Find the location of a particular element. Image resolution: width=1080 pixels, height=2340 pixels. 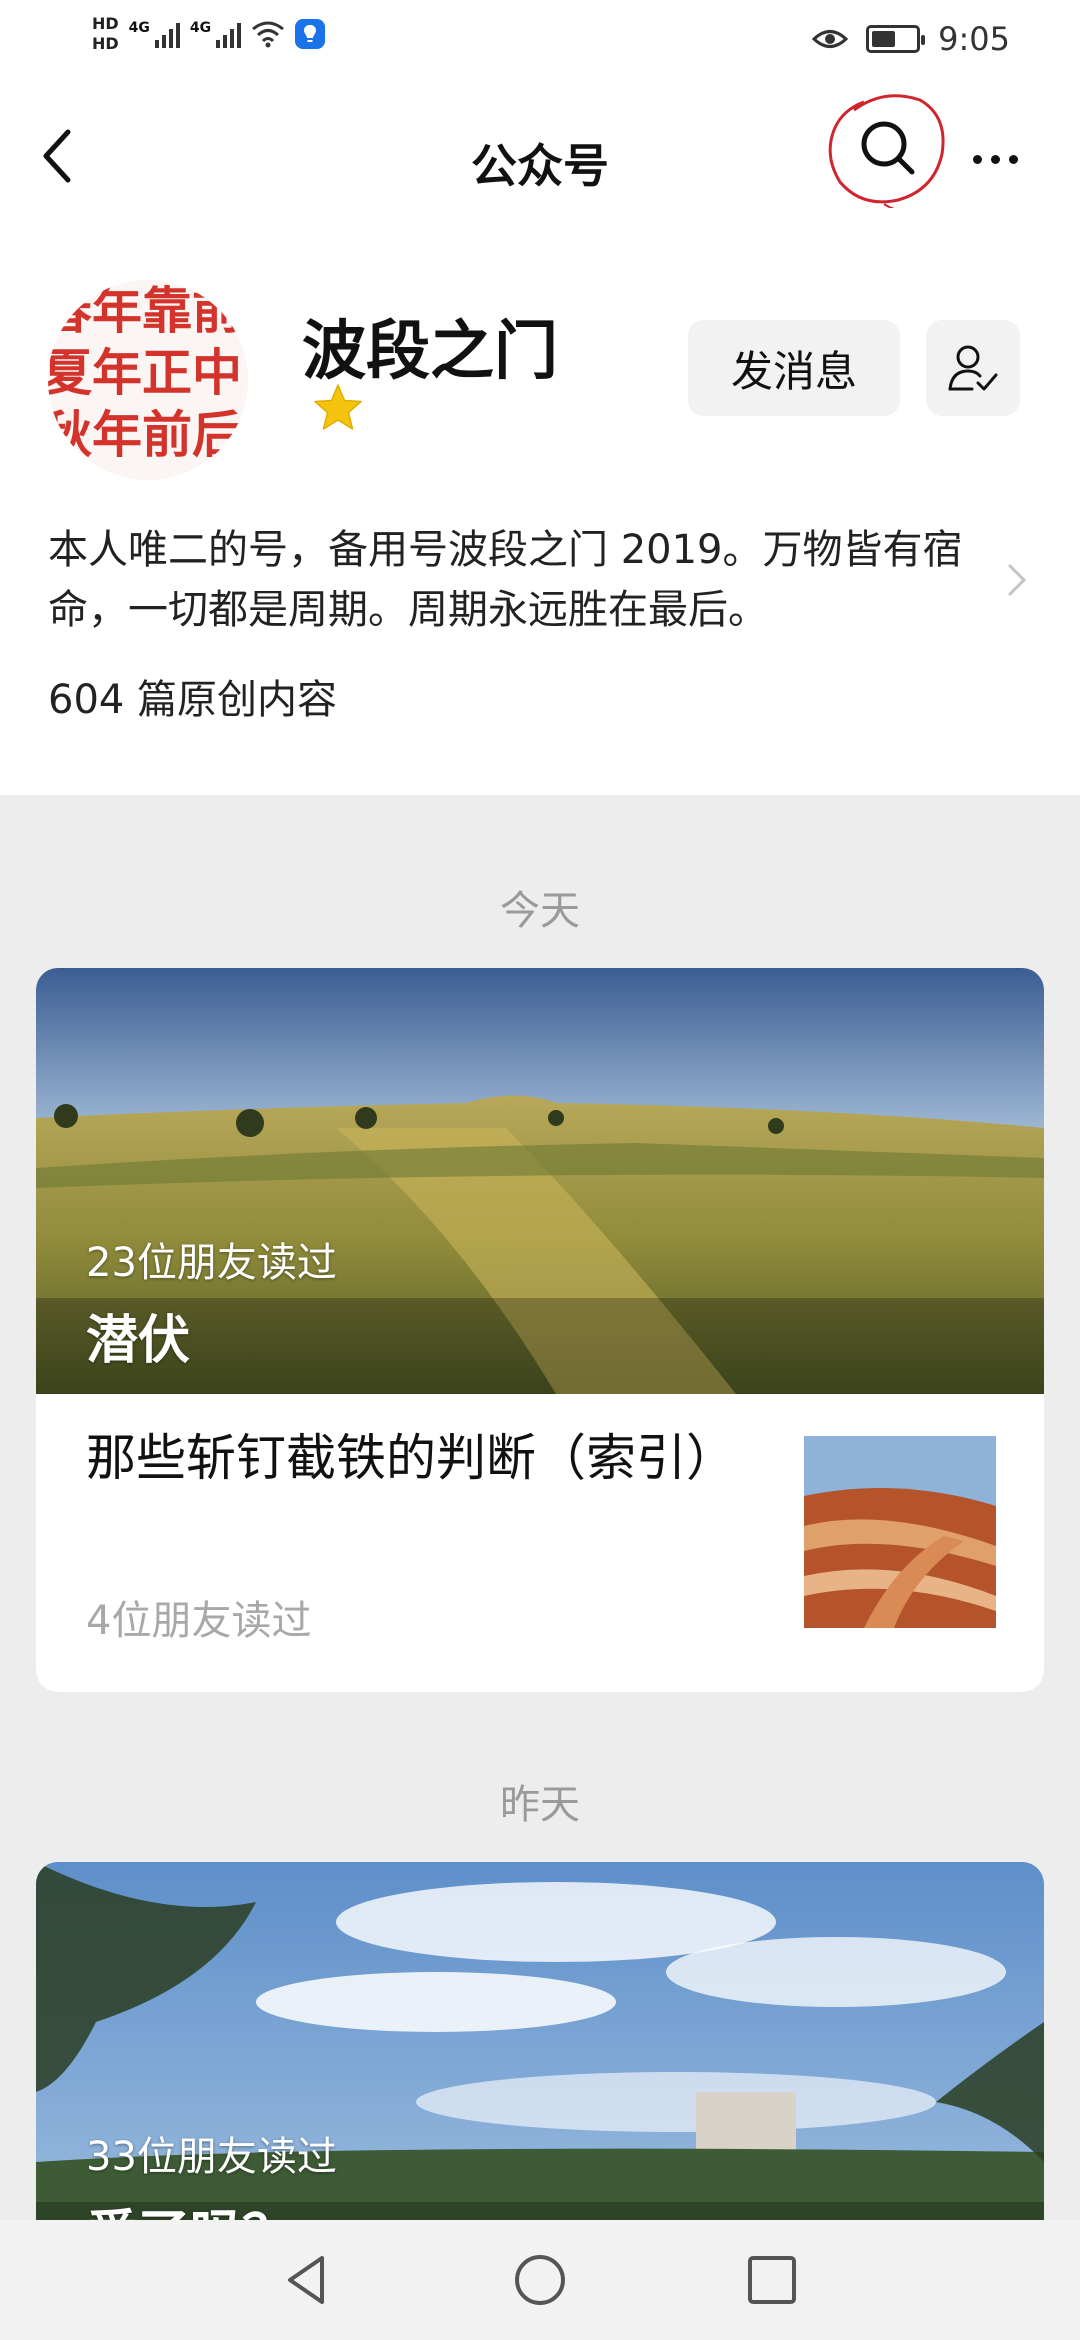

hd-label-2: HD is located at coordinates (105, 43).